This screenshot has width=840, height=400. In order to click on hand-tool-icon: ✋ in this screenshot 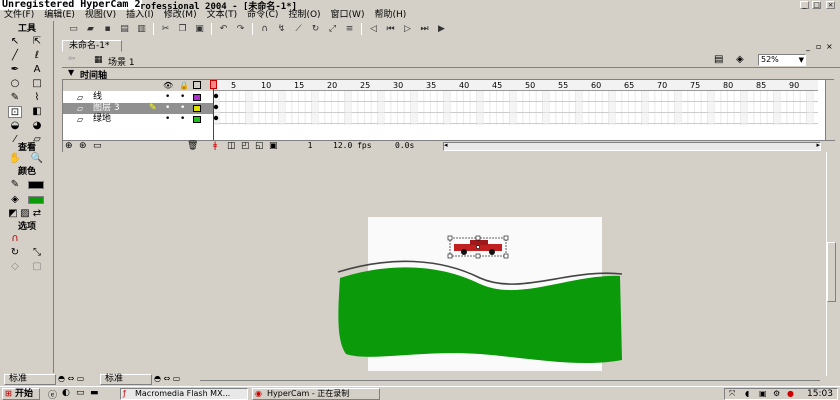, I will do `click(15, 159)`.